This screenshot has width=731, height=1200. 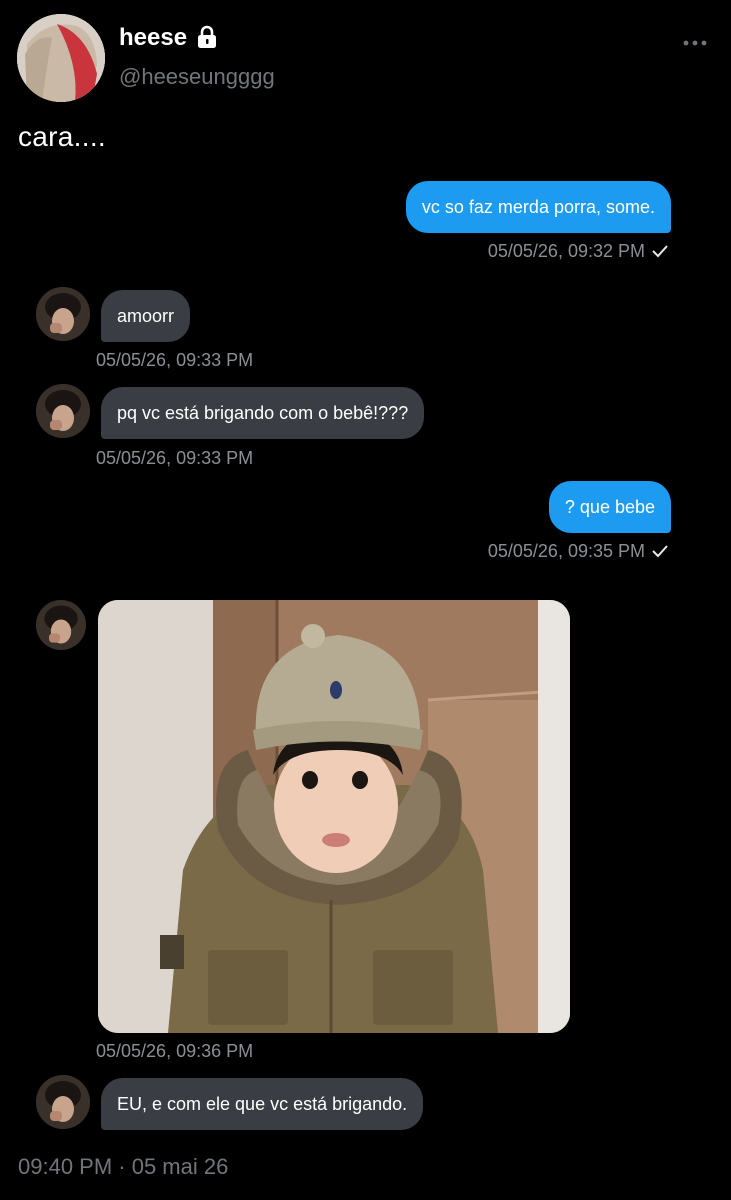 What do you see at coordinates (153, 38) in the screenshot?
I see `profile-name: heese` at bounding box center [153, 38].